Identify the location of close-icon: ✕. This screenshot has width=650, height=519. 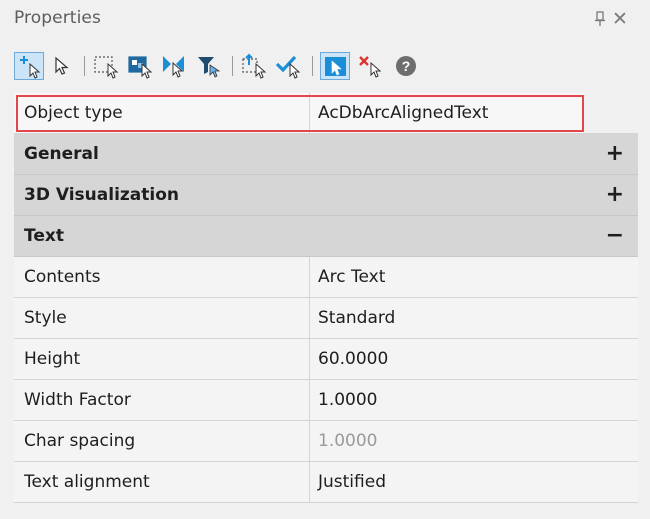
(620, 19).